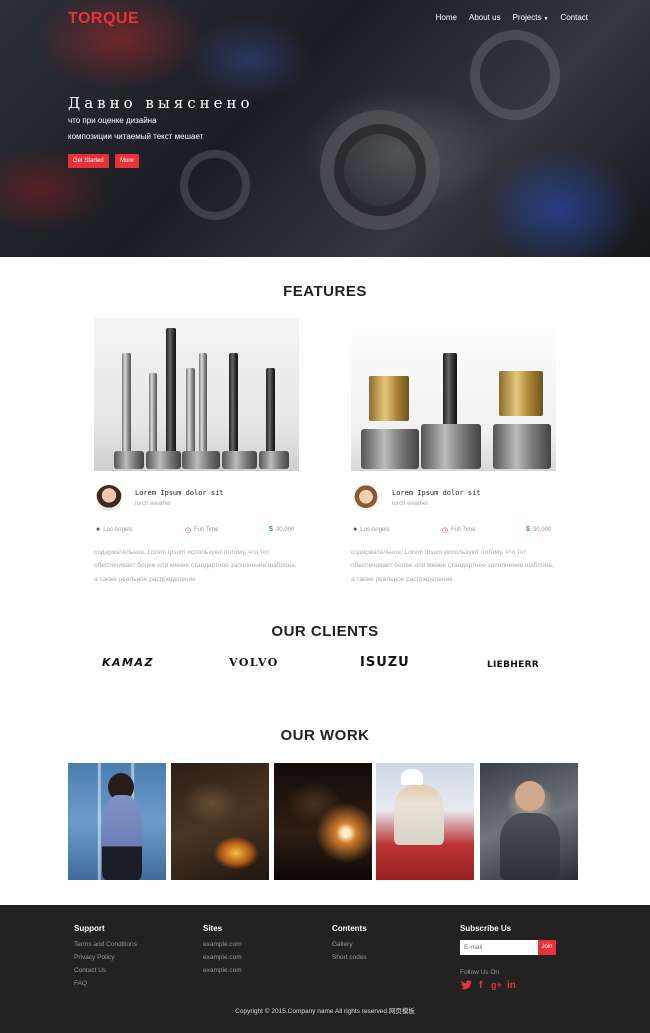 The width and height of the screenshot is (650, 1033). Describe the element at coordinates (325, 735) in the screenshot. I see `work-title: OUR WORK` at that location.